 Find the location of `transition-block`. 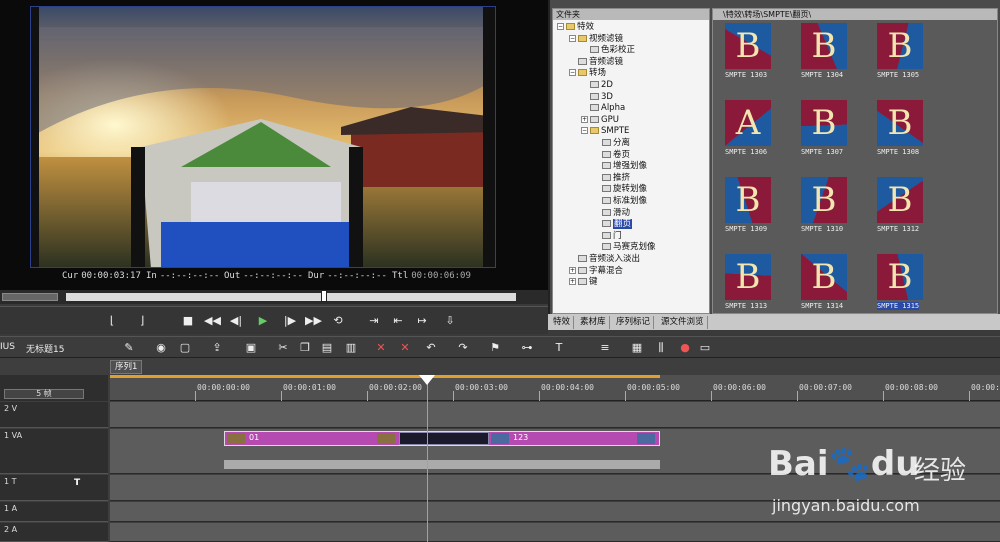

transition-block is located at coordinates (444, 438).